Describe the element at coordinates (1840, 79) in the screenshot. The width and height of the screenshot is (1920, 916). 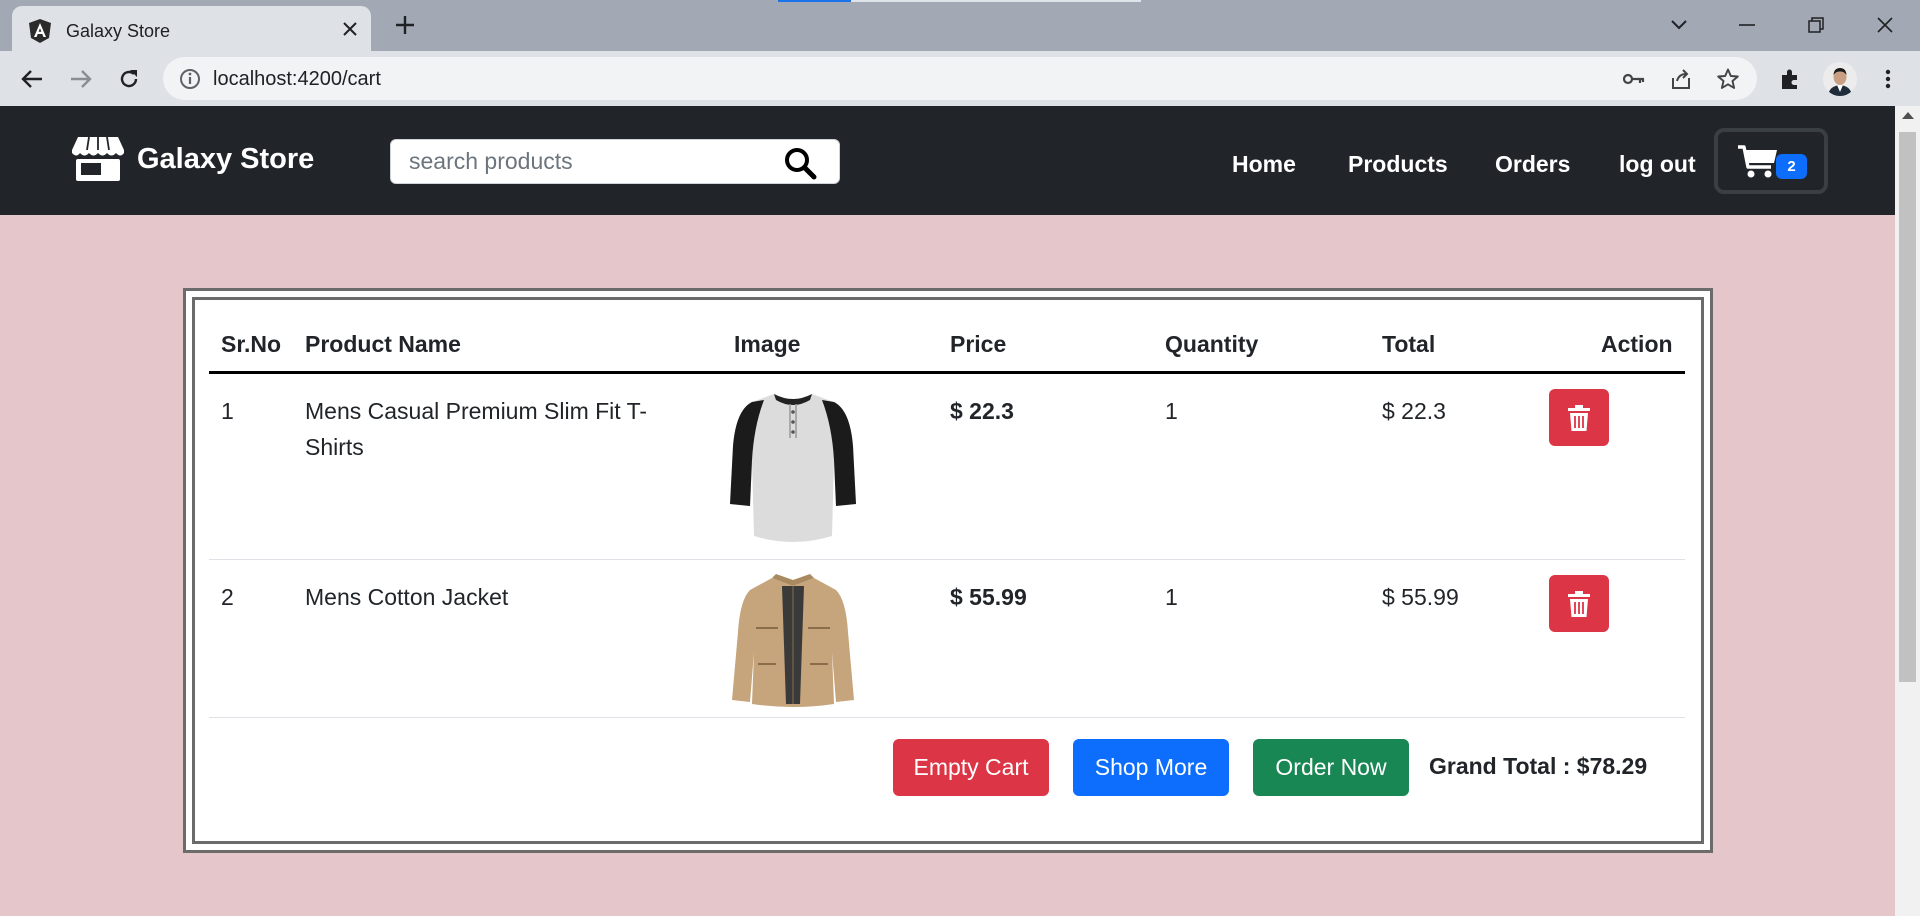
I see `profile-avatar` at that location.